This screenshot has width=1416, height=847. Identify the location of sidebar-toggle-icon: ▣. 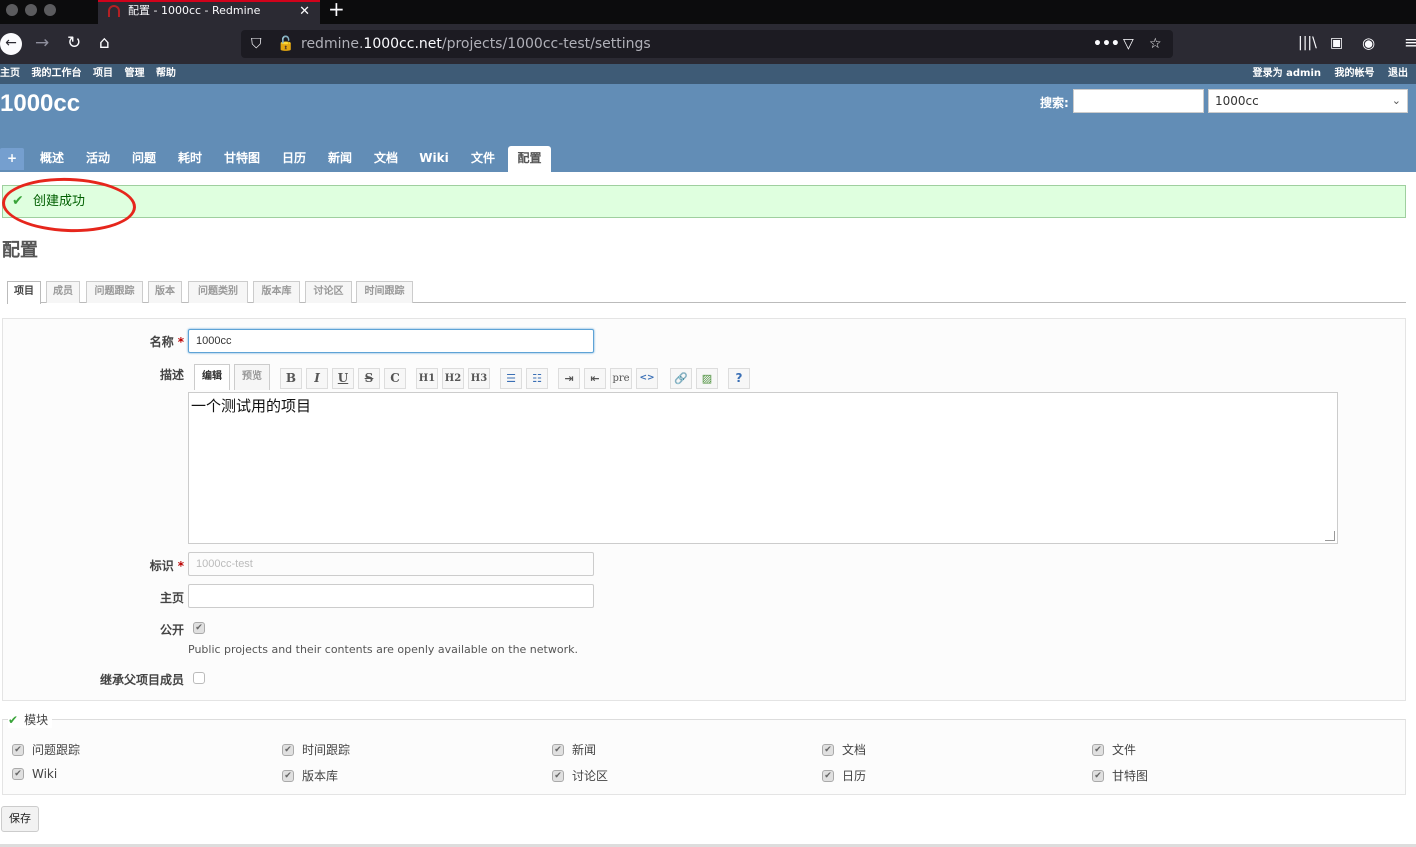
(1336, 43).